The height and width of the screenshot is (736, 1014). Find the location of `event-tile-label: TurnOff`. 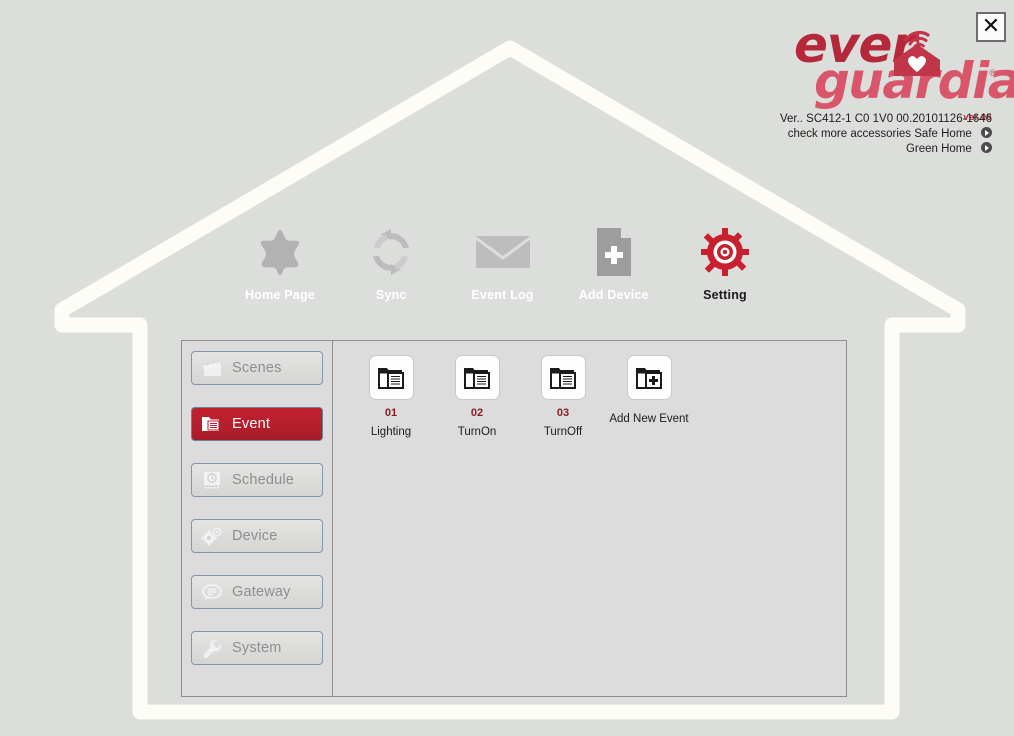

event-tile-label: TurnOff is located at coordinates (563, 432).